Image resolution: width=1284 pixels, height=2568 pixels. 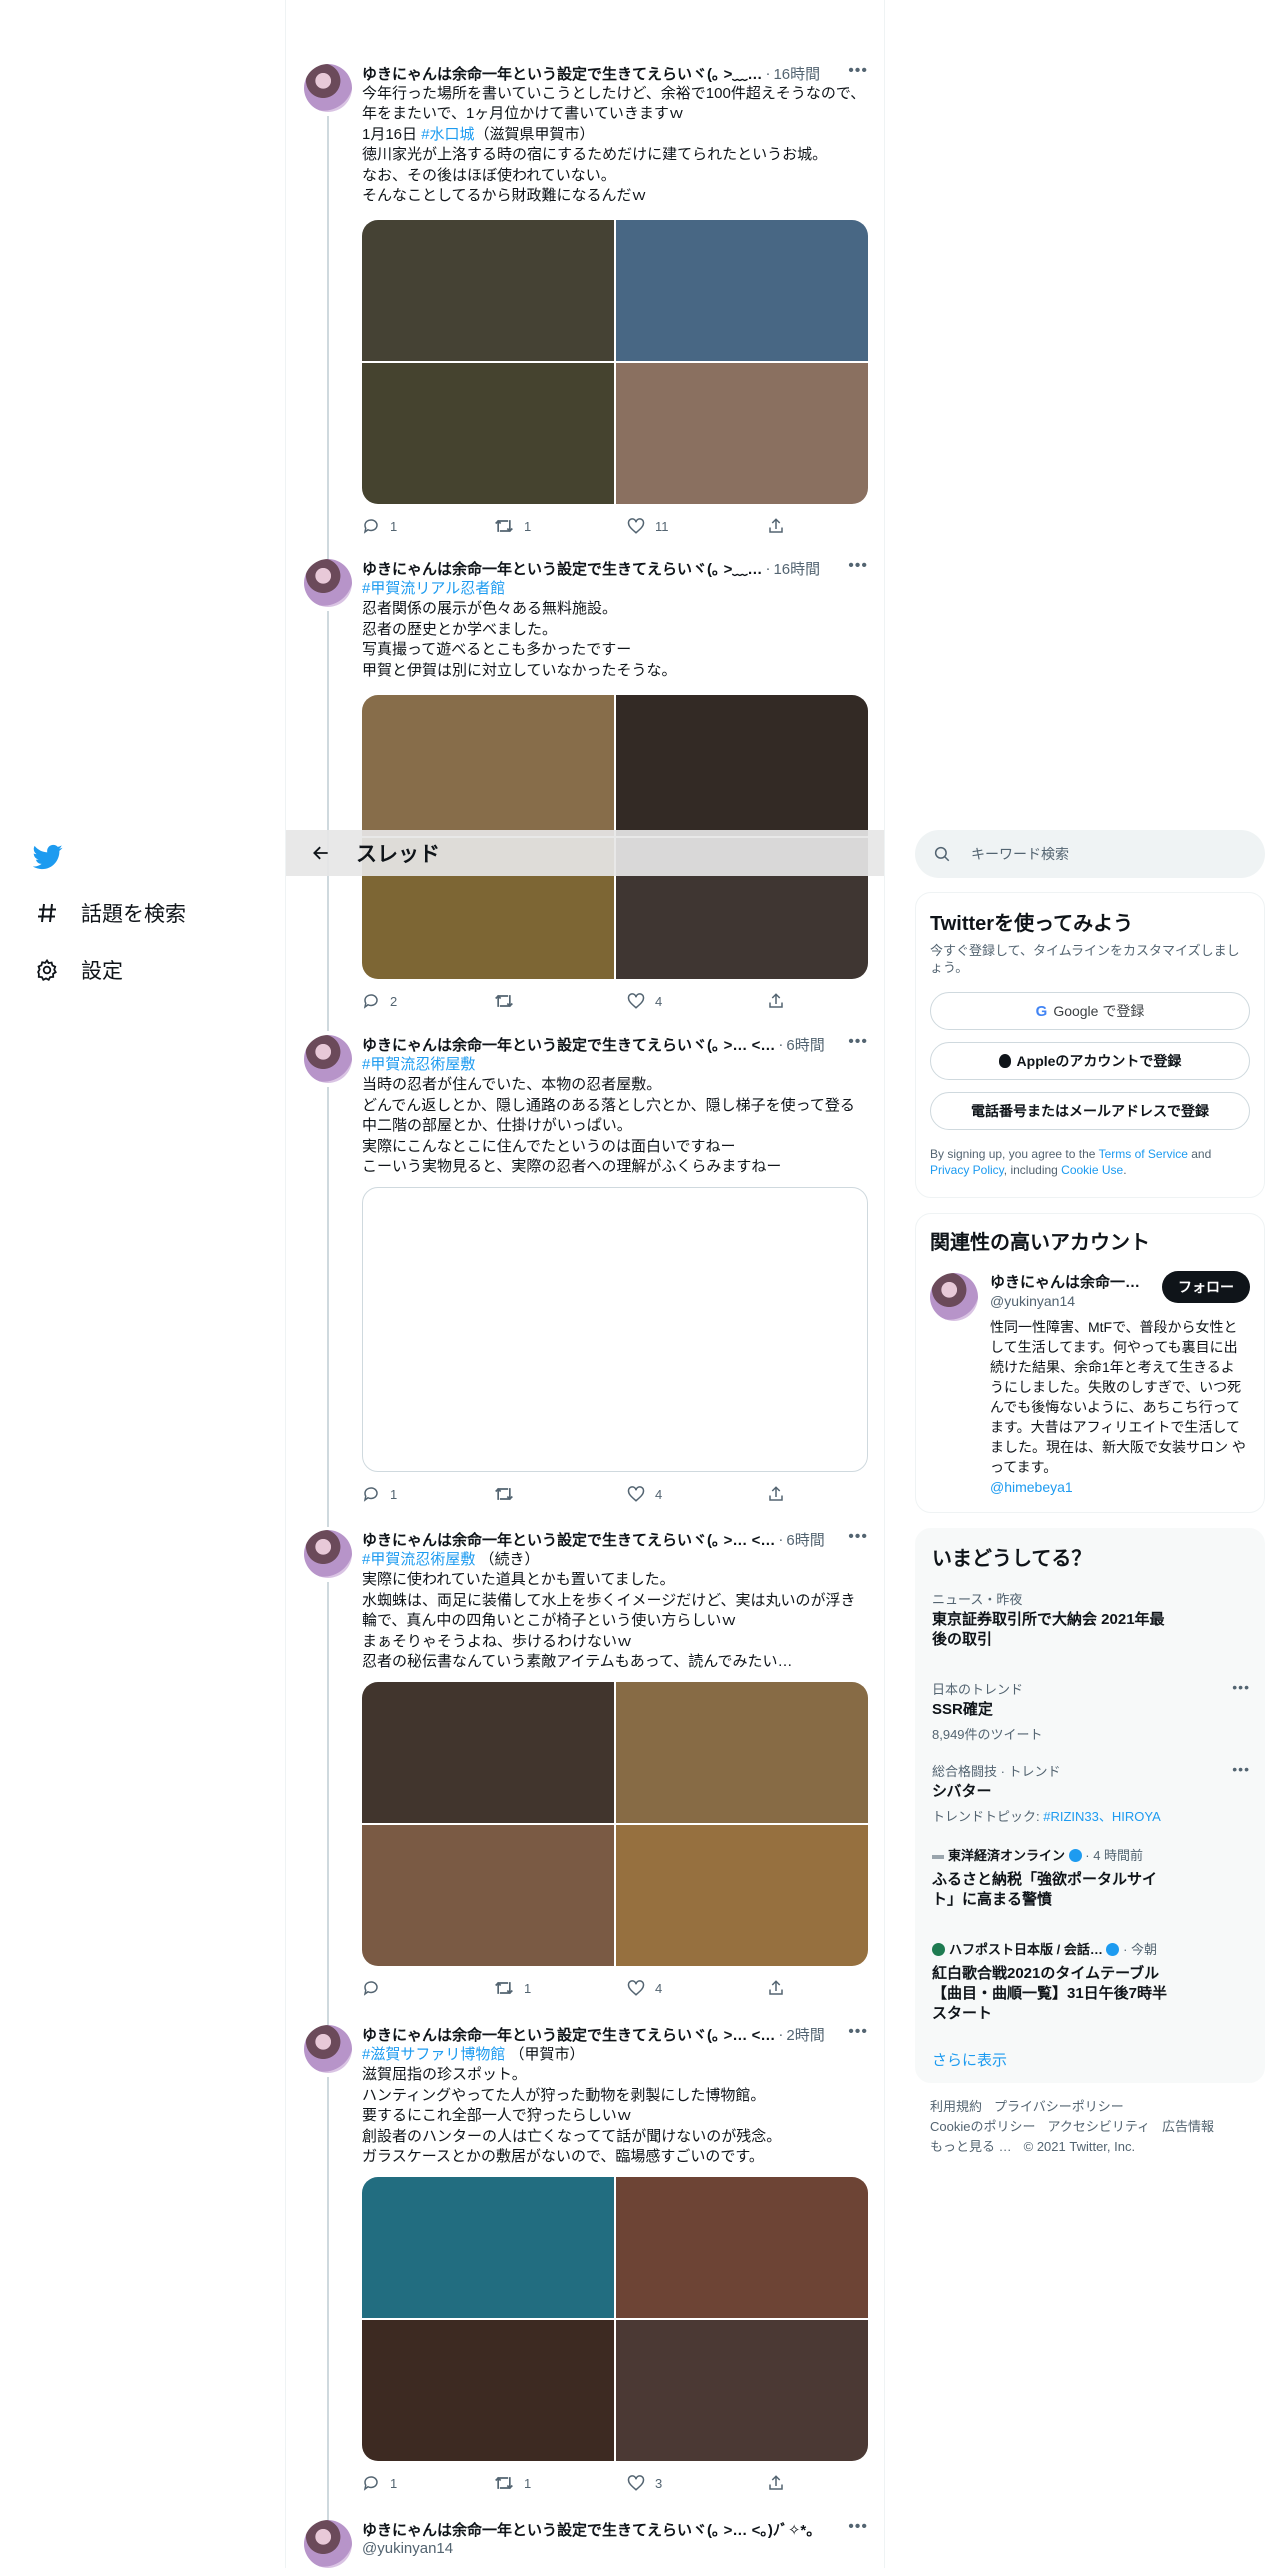 I want to click on related-account-handle: @yukinyan14, so click(x=1032, y=1301).